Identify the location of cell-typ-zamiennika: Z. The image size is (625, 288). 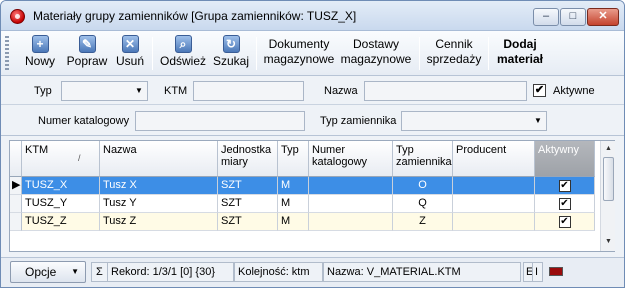
(423, 222).